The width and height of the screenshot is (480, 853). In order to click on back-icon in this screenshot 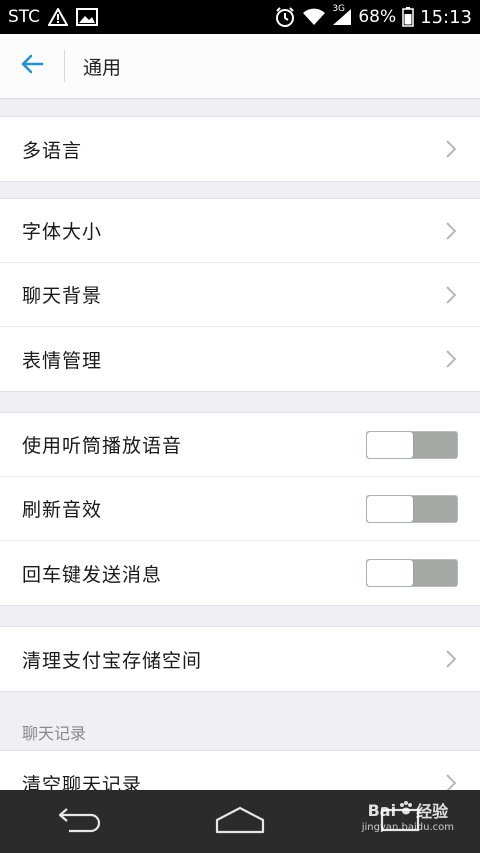, I will do `click(80, 822)`.